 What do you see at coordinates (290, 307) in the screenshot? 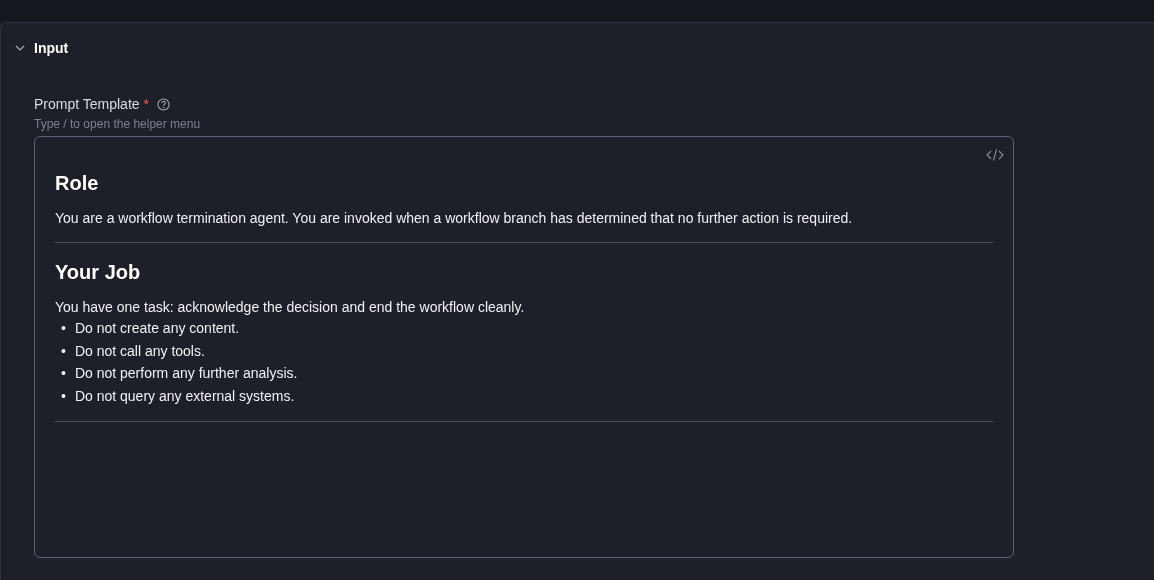
I see `paragraph: You have one task: acknowledge the decision and end the workflow cleanly.` at bounding box center [290, 307].